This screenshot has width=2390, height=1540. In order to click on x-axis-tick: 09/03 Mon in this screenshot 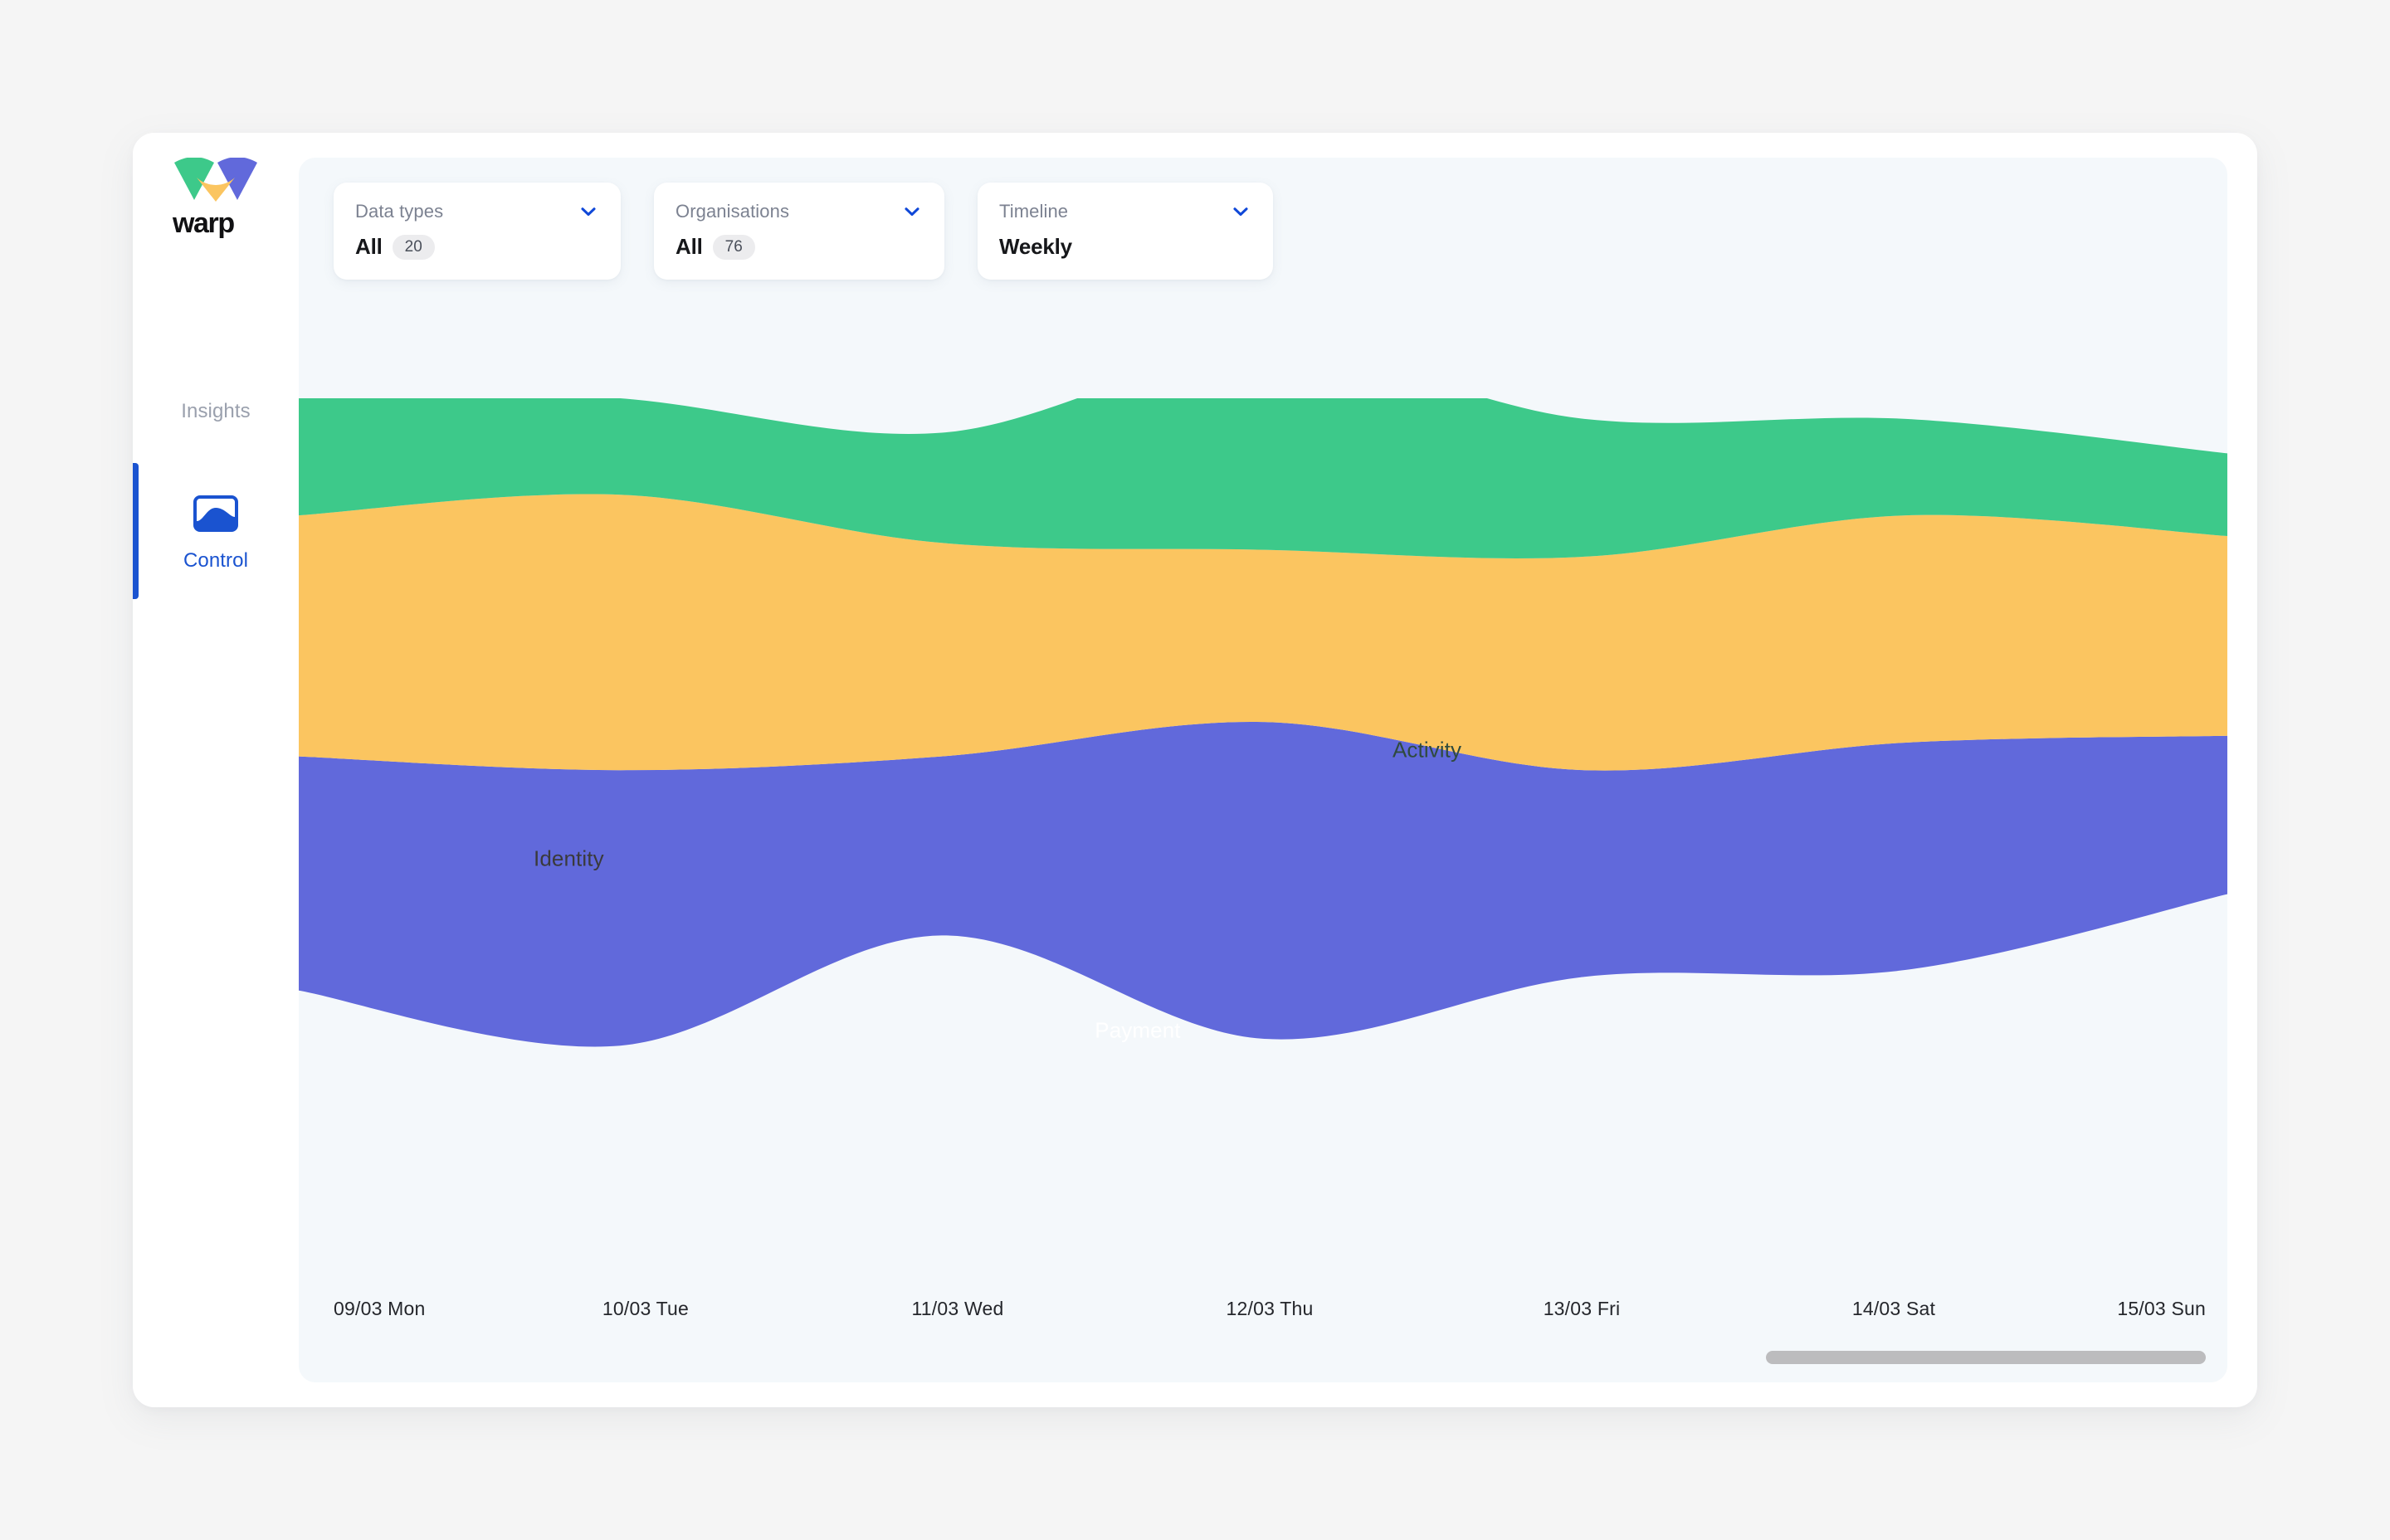, I will do `click(380, 1308)`.